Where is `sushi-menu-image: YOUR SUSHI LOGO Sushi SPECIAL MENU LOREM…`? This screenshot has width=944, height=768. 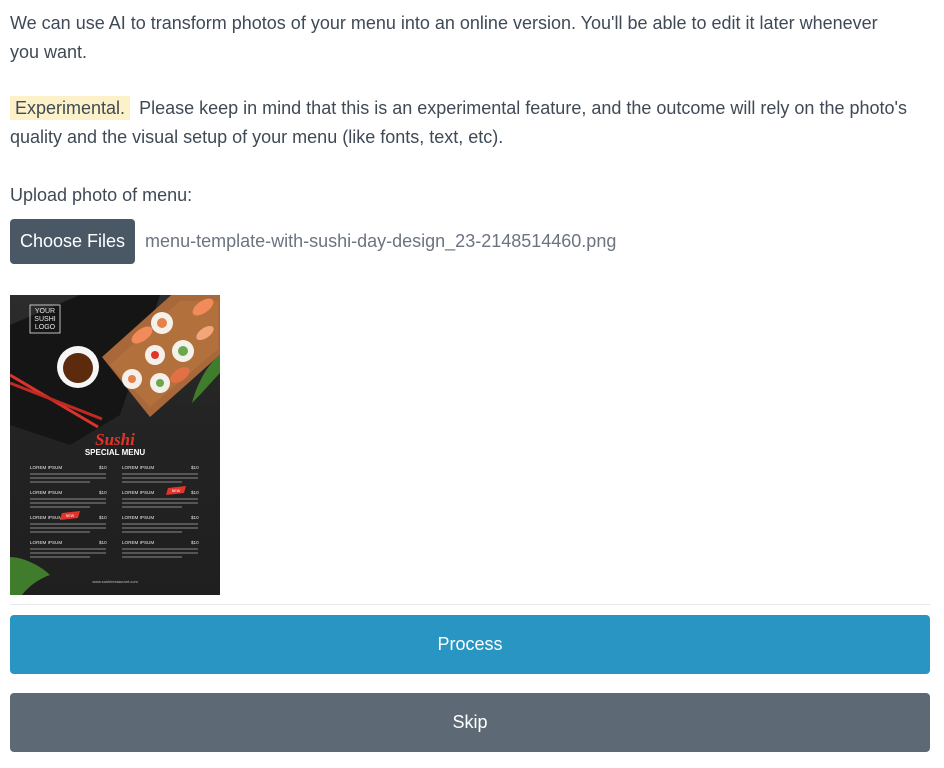
sushi-menu-image: YOUR SUSHI LOGO Sushi SPECIAL MENU LOREM… is located at coordinates (115, 445).